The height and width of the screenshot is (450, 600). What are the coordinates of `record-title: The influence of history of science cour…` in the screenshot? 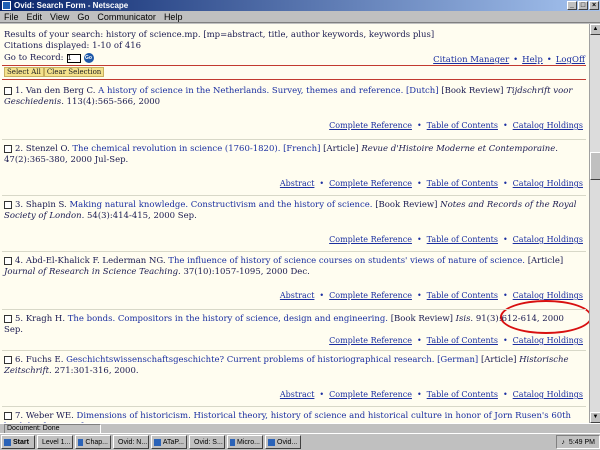 It's located at (346, 261).